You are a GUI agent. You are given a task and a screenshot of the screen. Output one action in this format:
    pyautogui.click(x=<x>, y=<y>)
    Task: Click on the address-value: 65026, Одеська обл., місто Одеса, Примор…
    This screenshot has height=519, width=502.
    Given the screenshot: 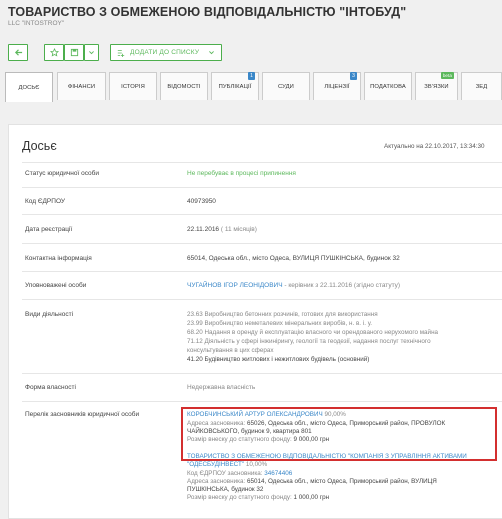 What is the action you would take?
    pyautogui.click(x=346, y=423)
    